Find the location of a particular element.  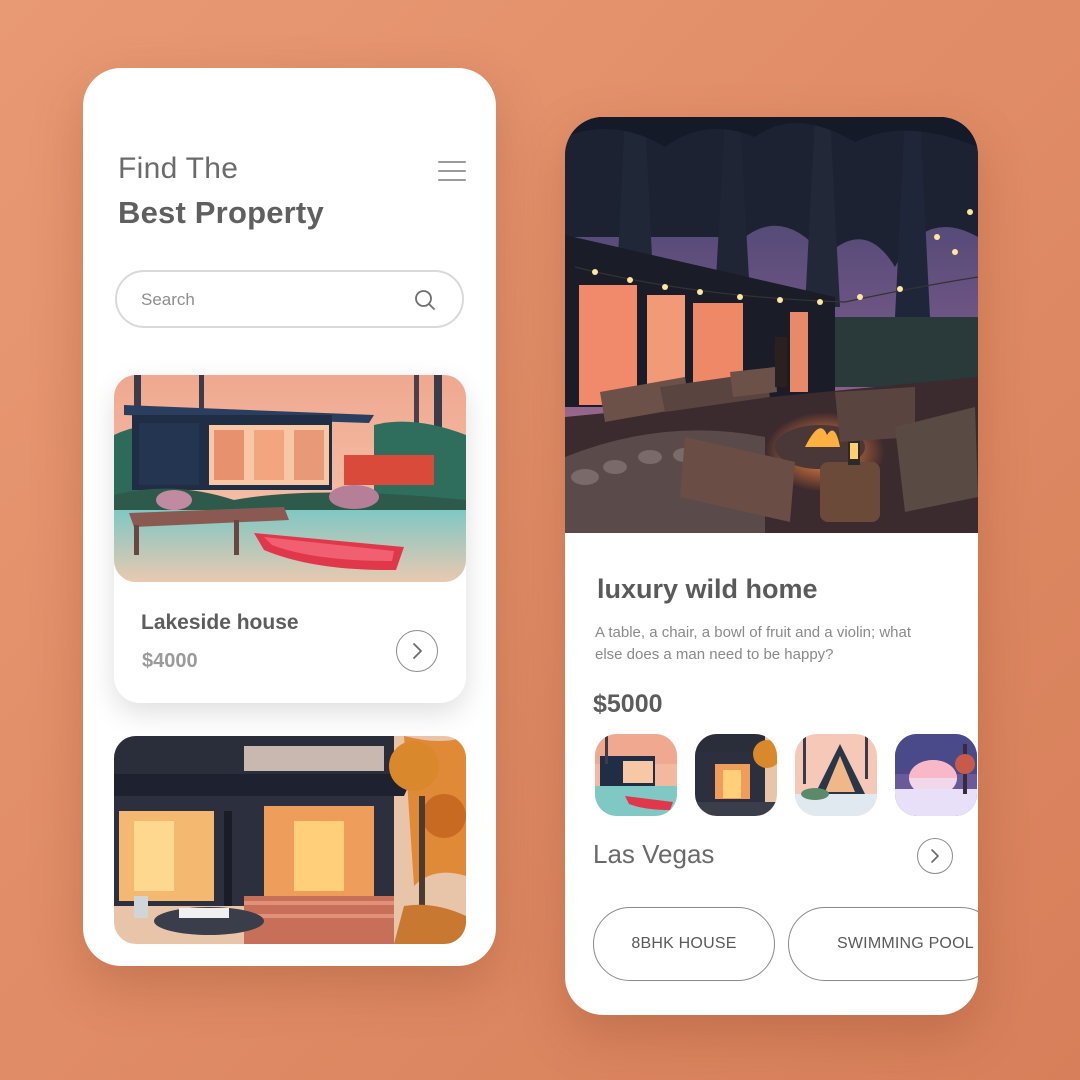

tag-chip-swimming-pool: SWIMMING POOL is located at coordinates (883, 944).